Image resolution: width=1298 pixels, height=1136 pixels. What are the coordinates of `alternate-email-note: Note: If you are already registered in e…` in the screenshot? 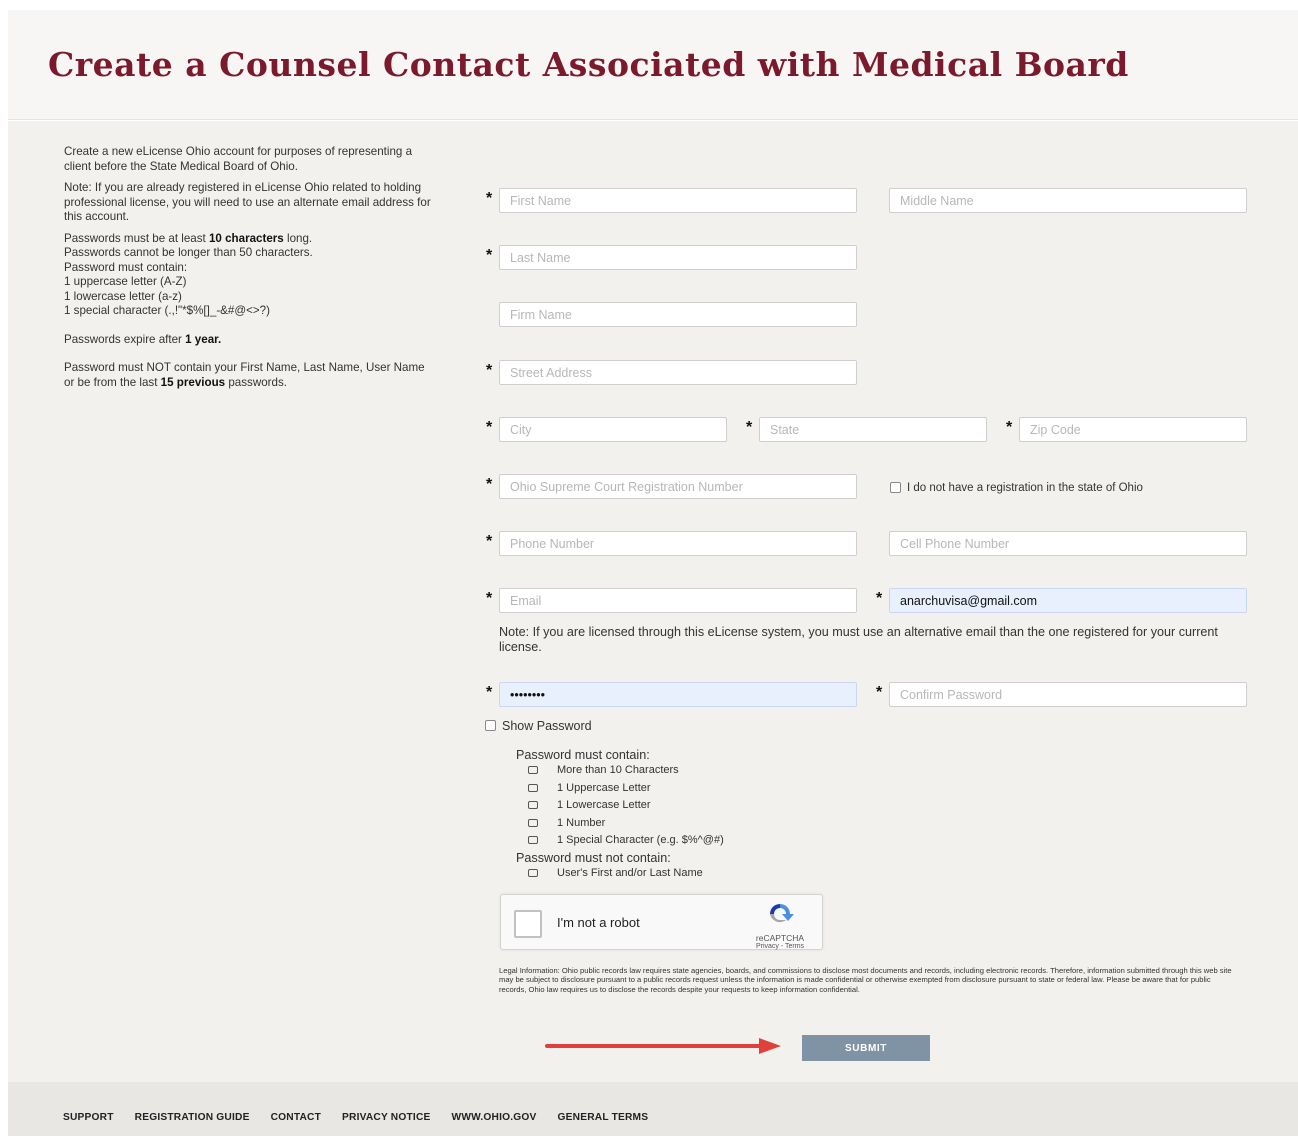 It's located at (247, 202).